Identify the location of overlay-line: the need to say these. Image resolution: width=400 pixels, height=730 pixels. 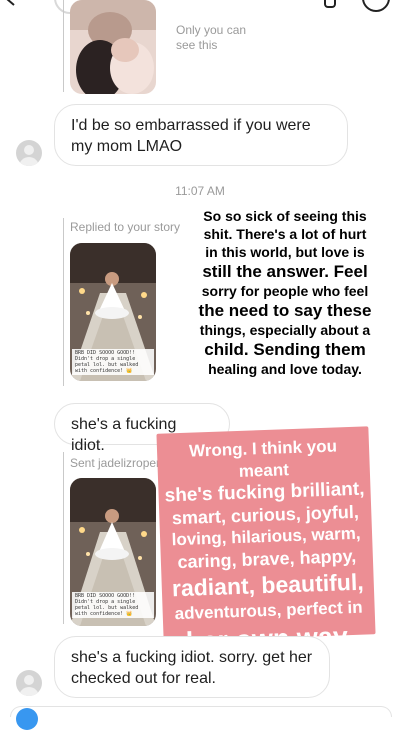
(285, 310).